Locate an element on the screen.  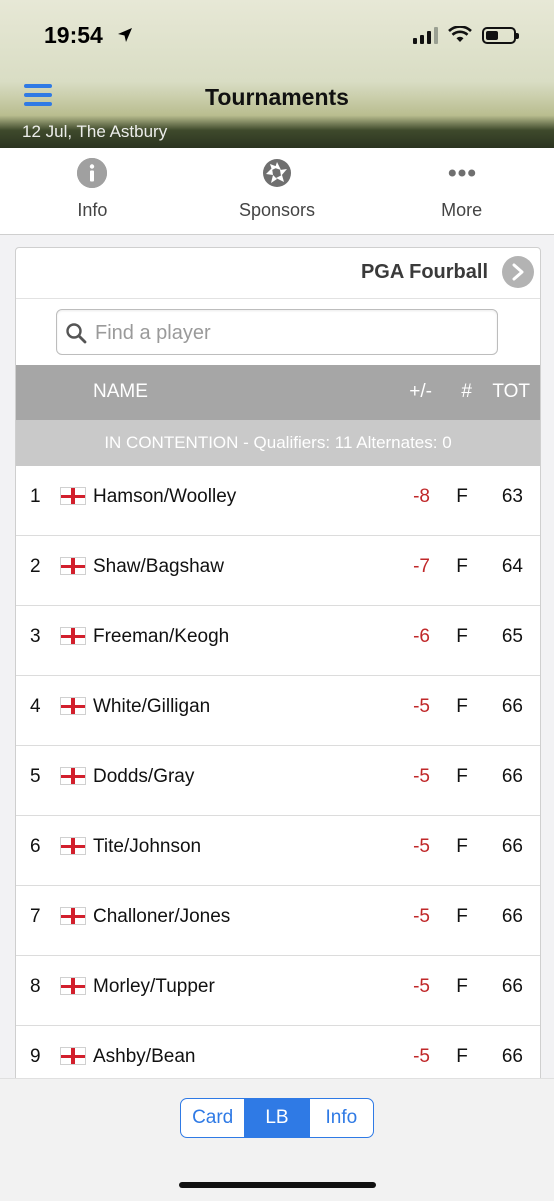
table-row: 9 Ashby/Bean -5 F 66 is located at coordinates (278, 1052).